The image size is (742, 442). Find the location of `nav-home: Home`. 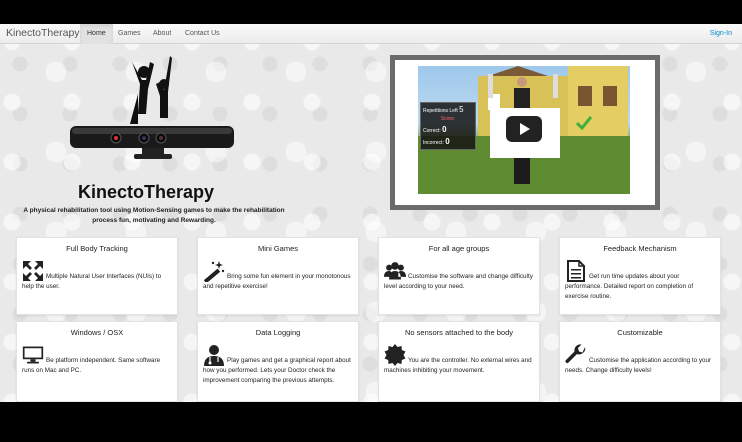

nav-home: Home is located at coordinates (96, 34).